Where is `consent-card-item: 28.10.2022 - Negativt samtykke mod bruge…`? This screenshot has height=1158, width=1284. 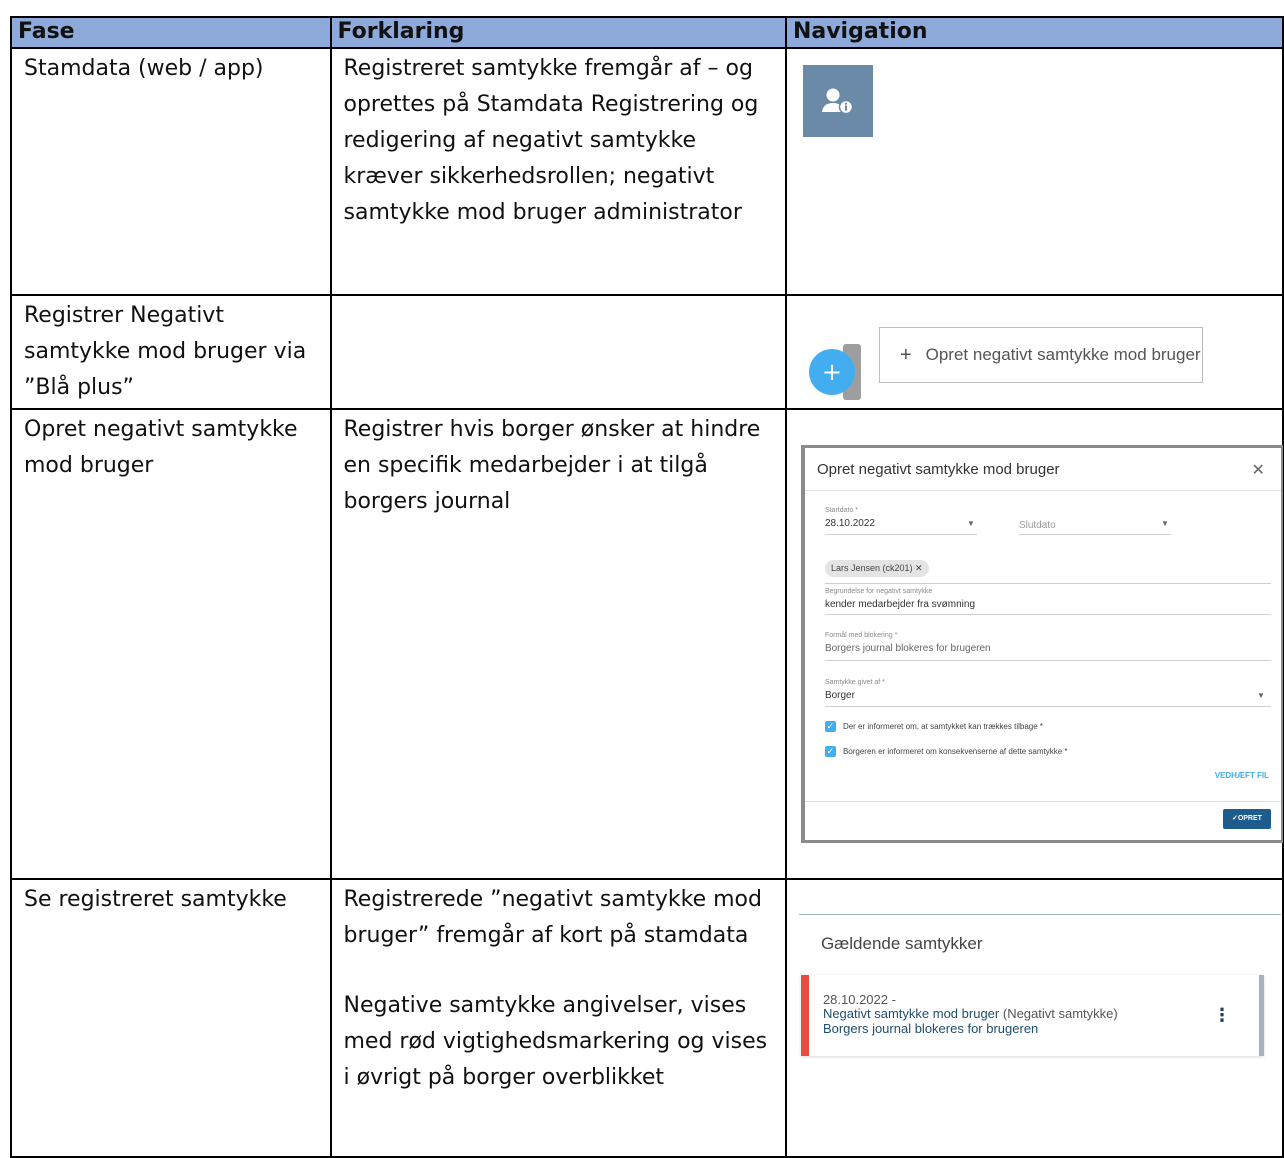
consent-card-item: 28.10.2022 - Negativt samtykke mod bruge… is located at coordinates (1032, 1015).